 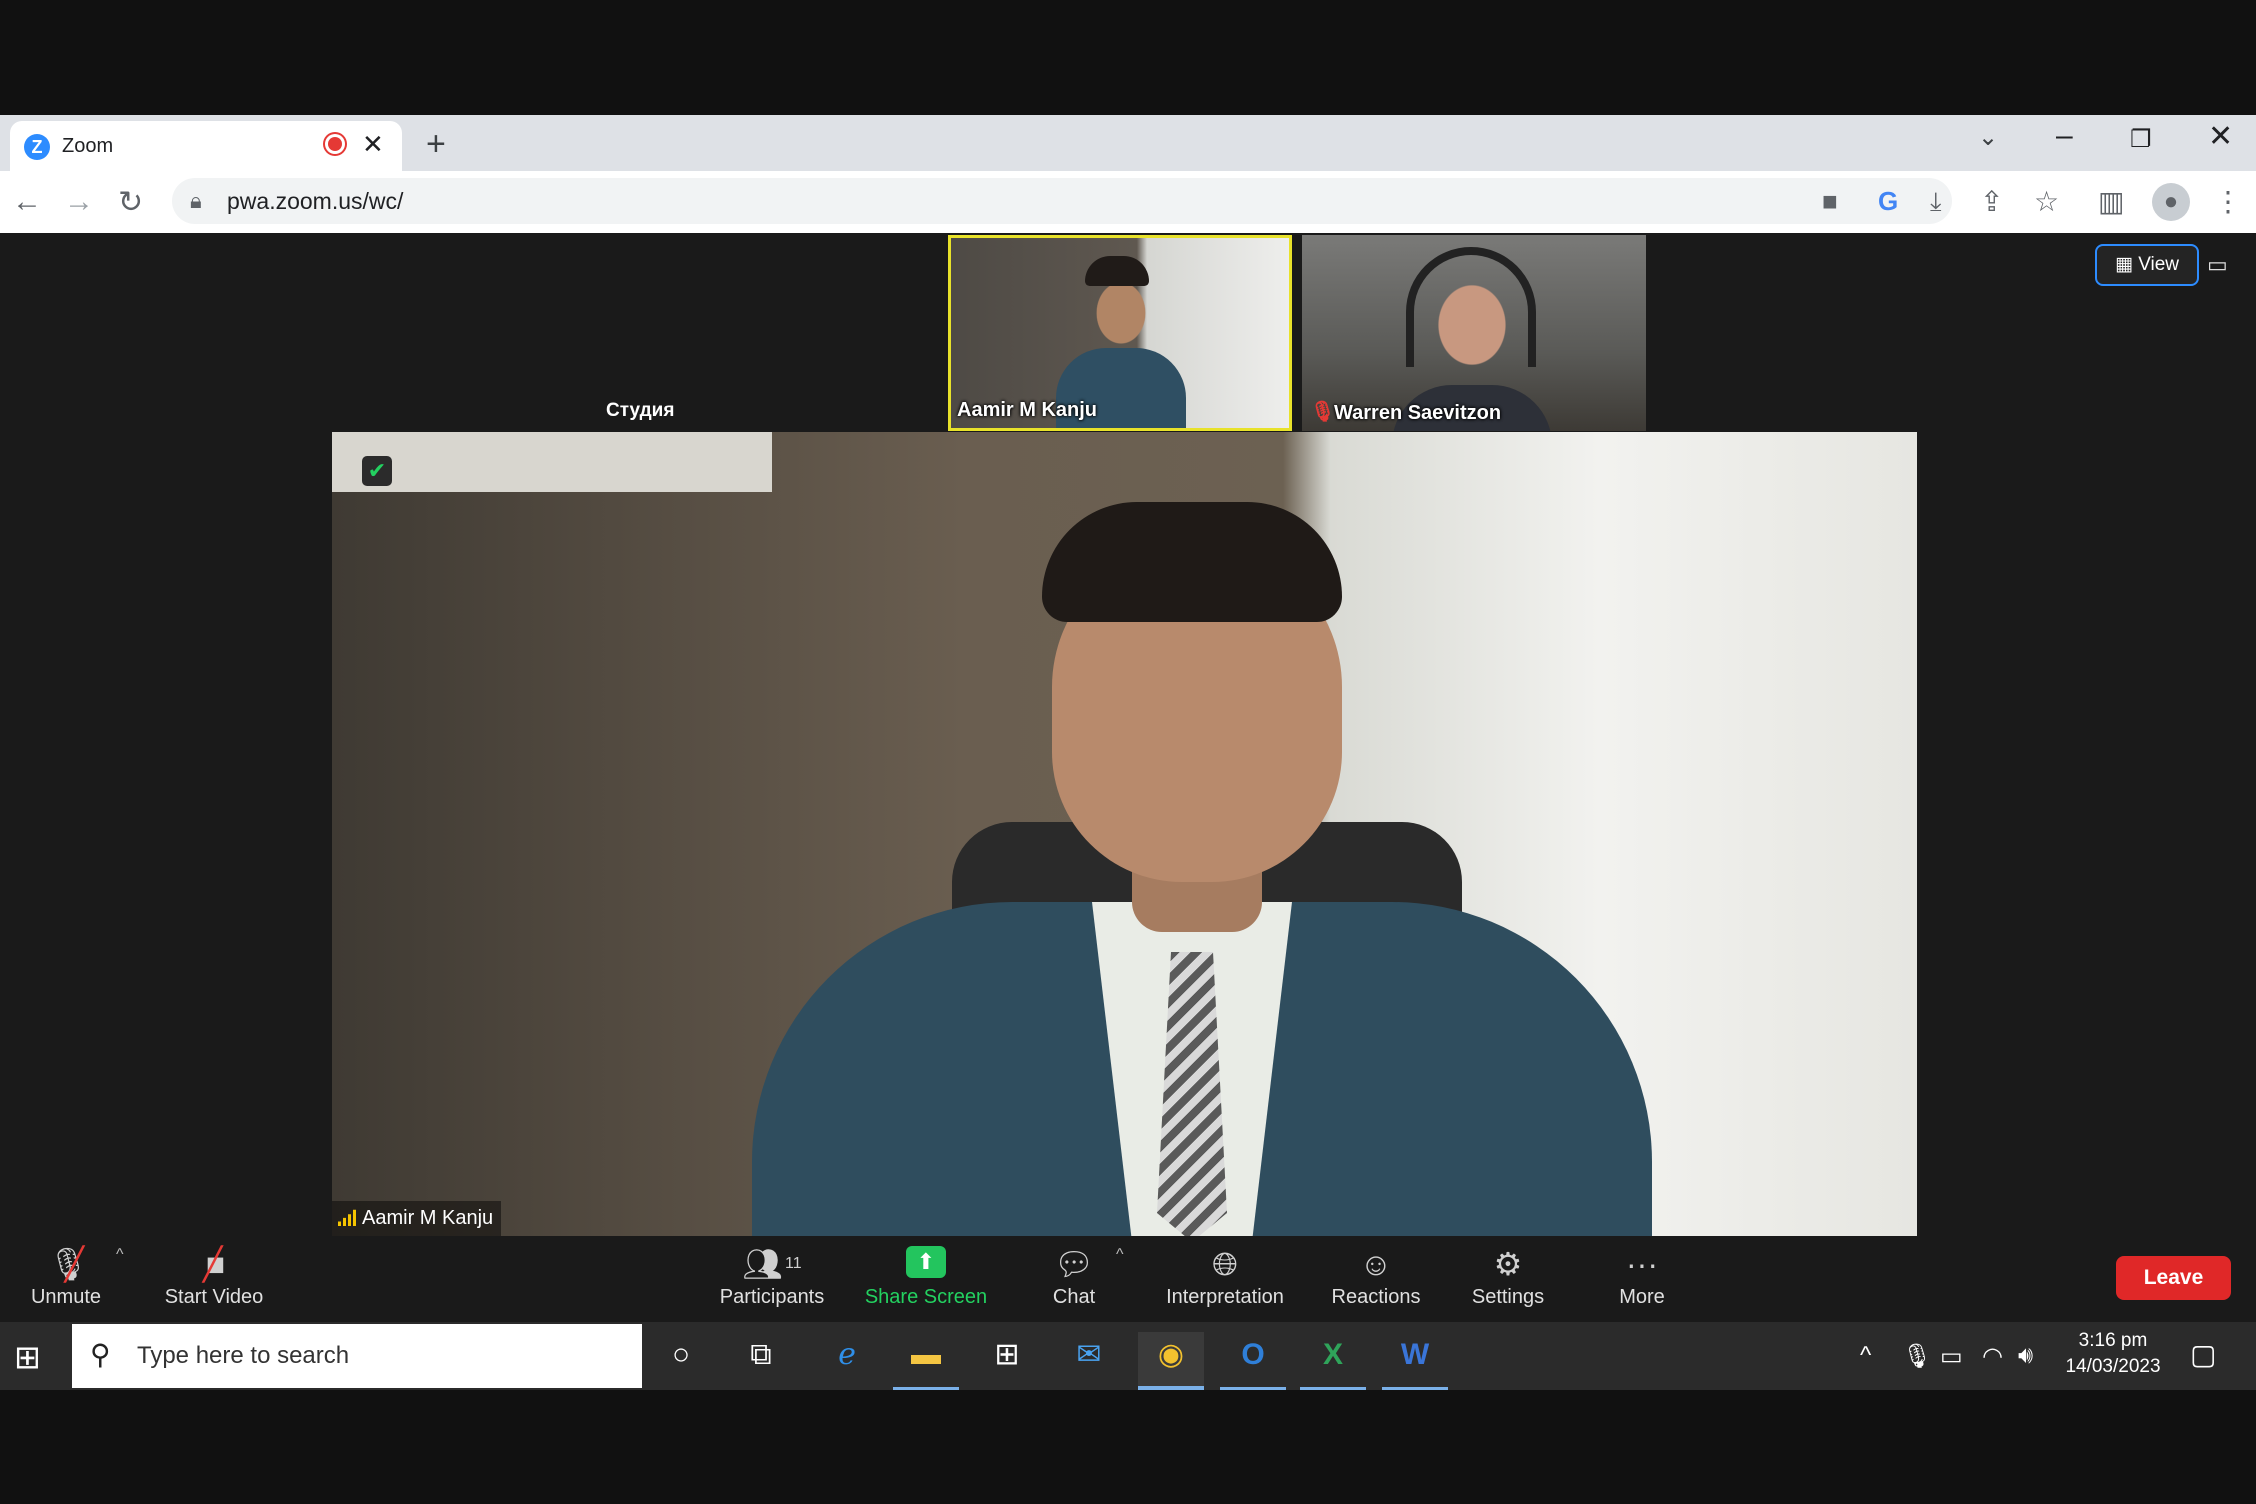 What do you see at coordinates (1117, 271) in the screenshot?
I see `participant-hair` at bounding box center [1117, 271].